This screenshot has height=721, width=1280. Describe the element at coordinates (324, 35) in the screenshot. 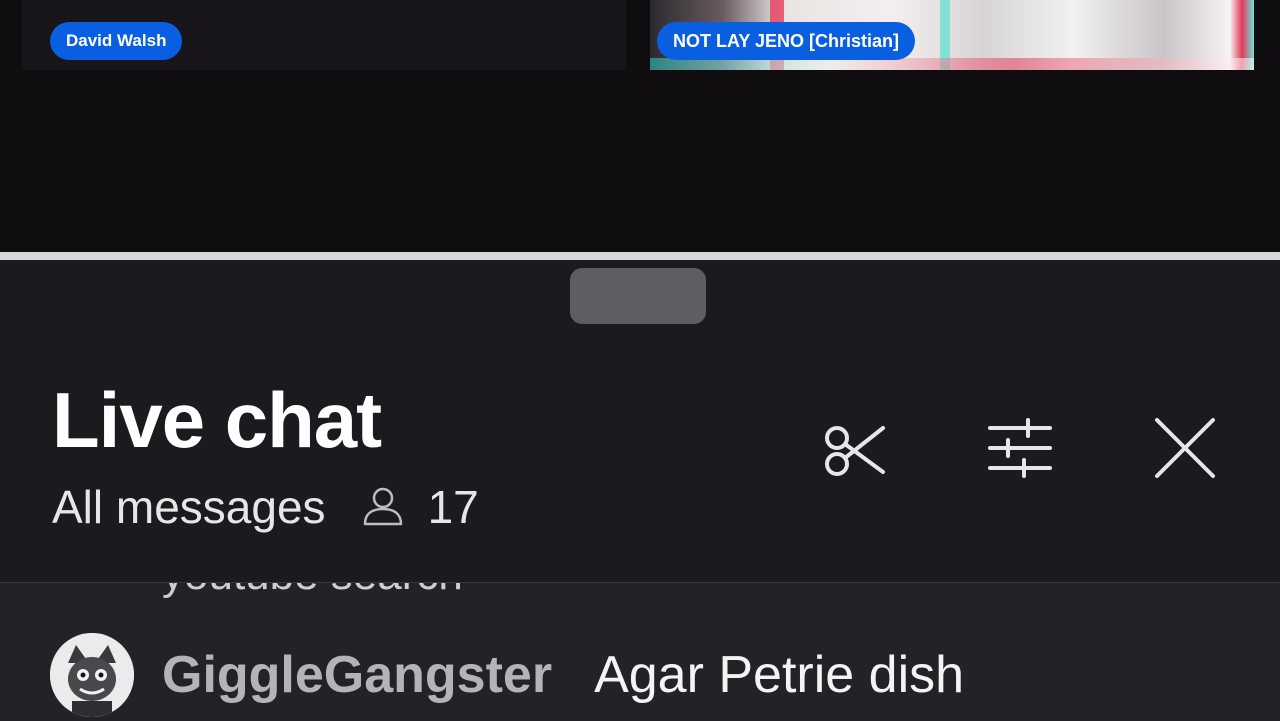

I see `participant-tile-left: David Walsh` at that location.